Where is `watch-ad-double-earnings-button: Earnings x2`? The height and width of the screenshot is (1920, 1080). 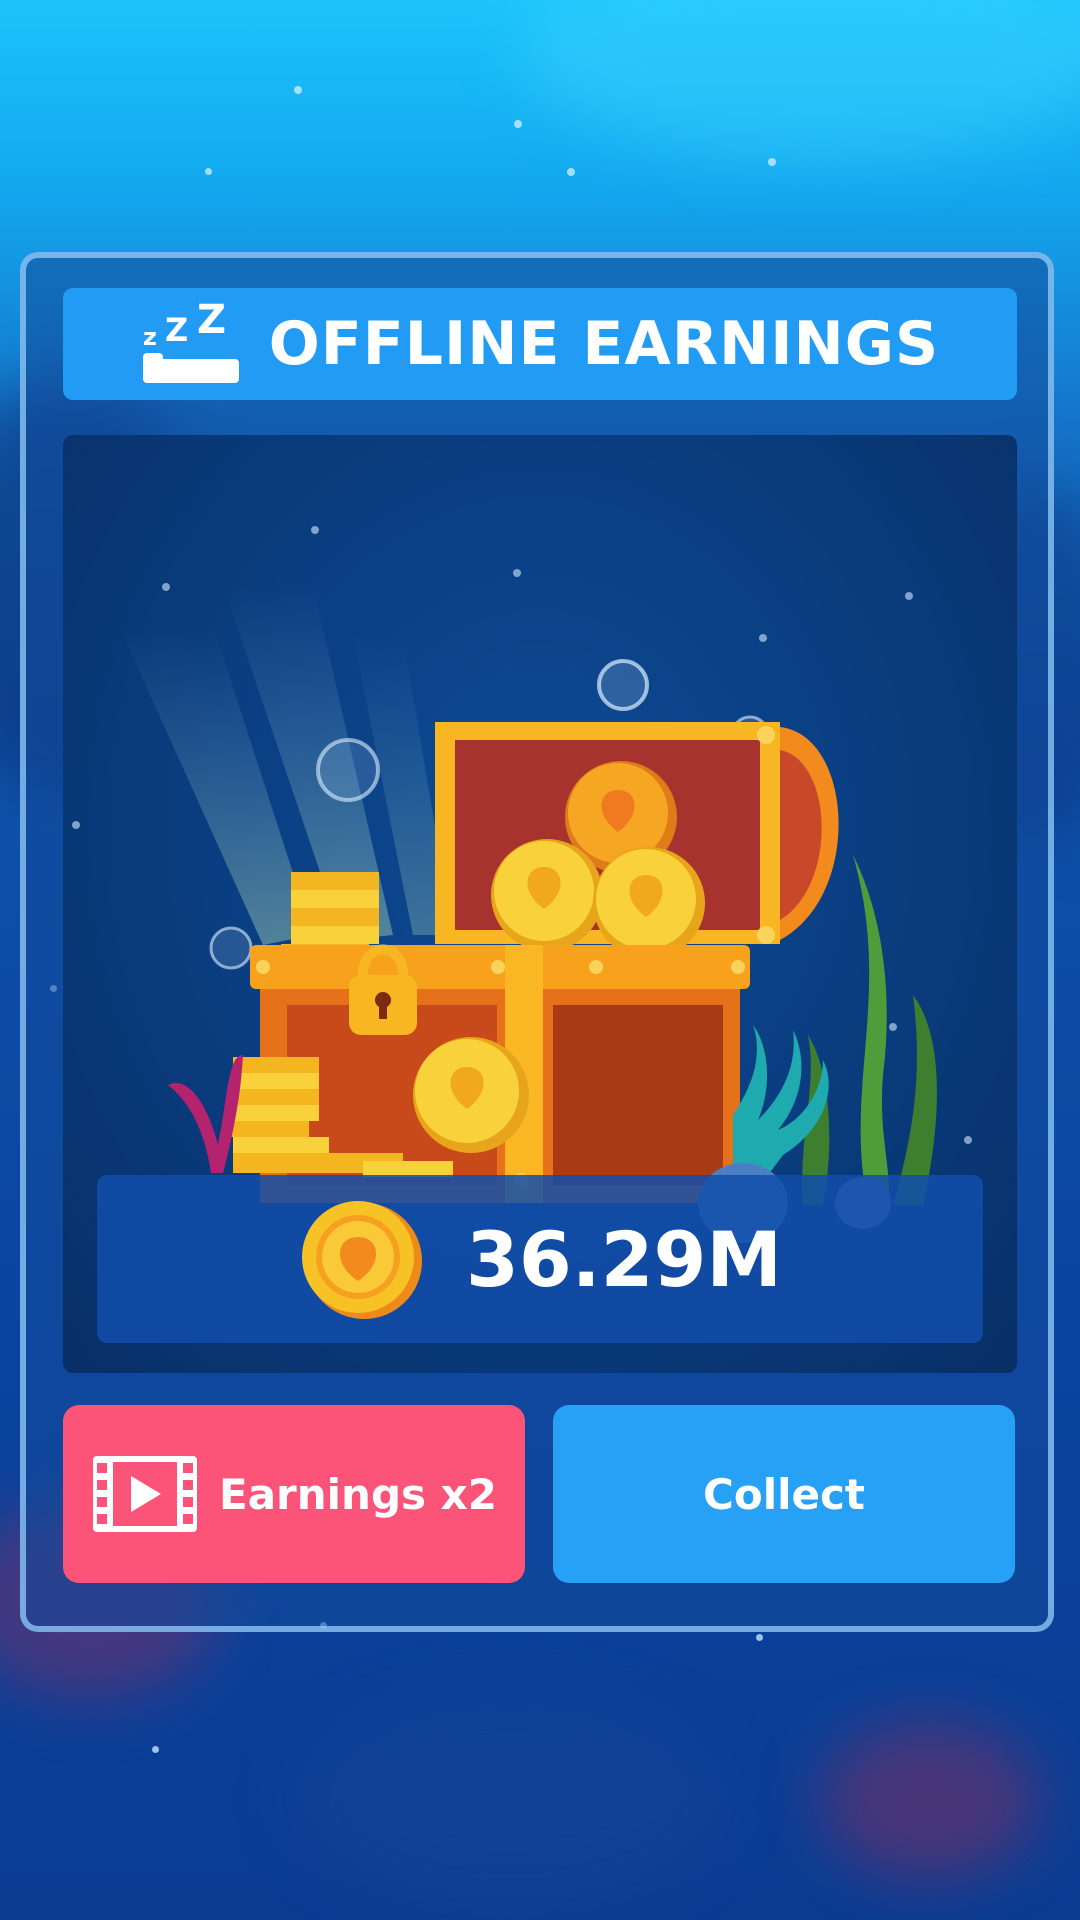 watch-ad-double-earnings-button: Earnings x2 is located at coordinates (294, 1494).